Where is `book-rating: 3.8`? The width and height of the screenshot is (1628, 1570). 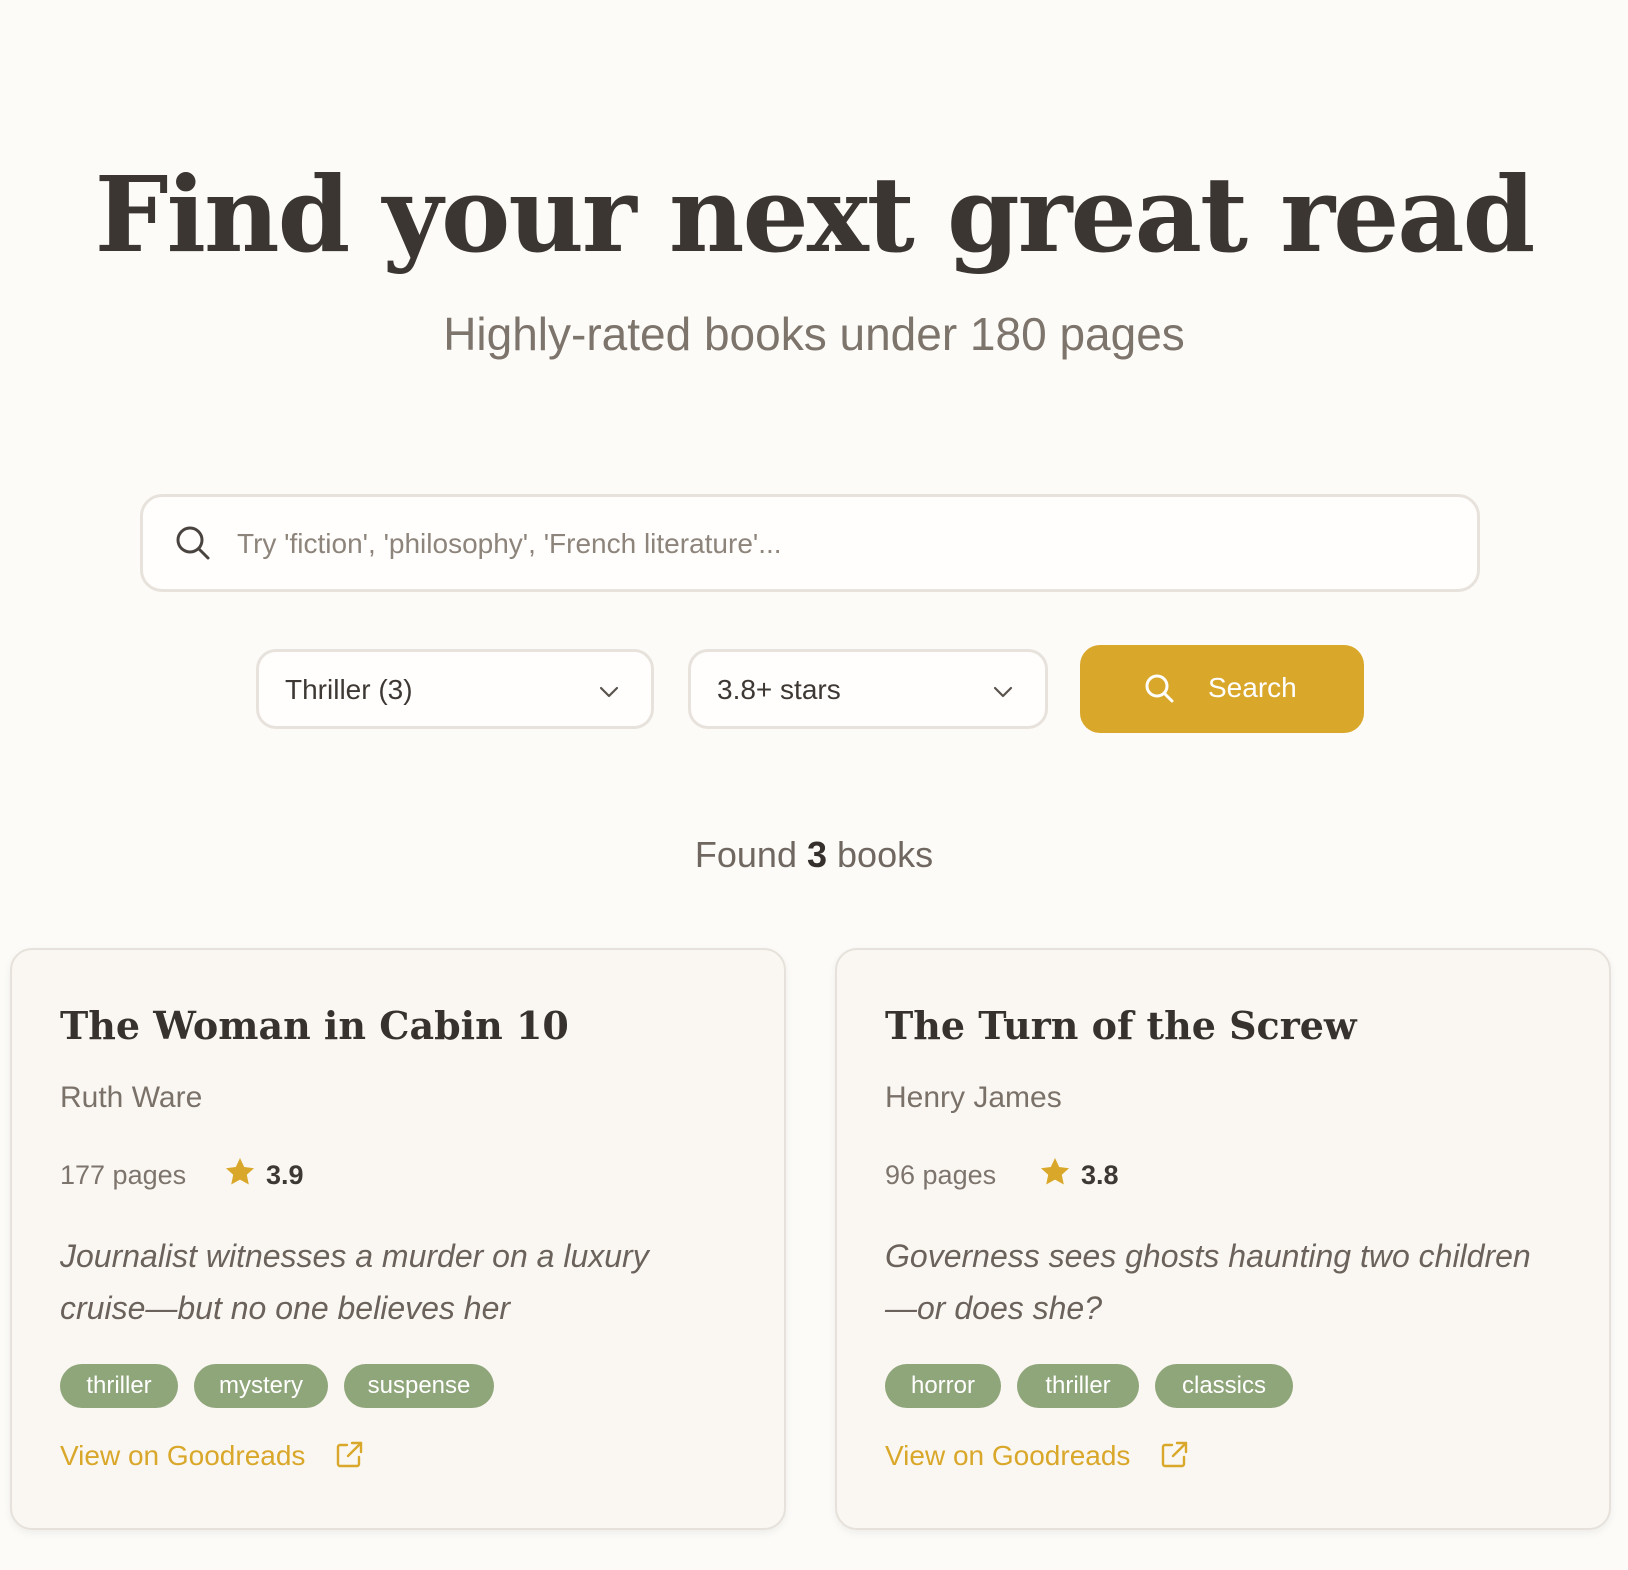 book-rating: 3.8 is located at coordinates (1100, 1175).